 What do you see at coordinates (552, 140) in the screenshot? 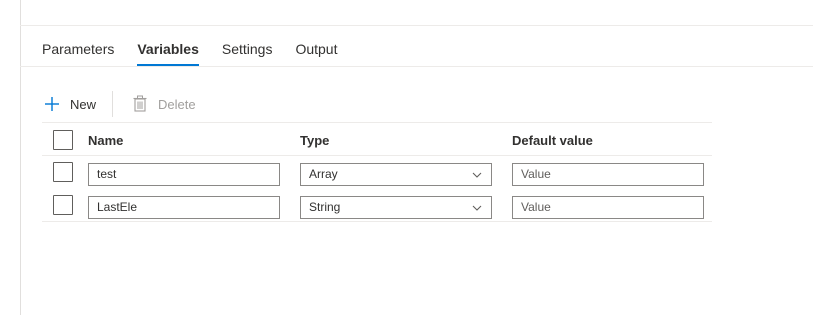
I see `column-header-default-value: Default value` at bounding box center [552, 140].